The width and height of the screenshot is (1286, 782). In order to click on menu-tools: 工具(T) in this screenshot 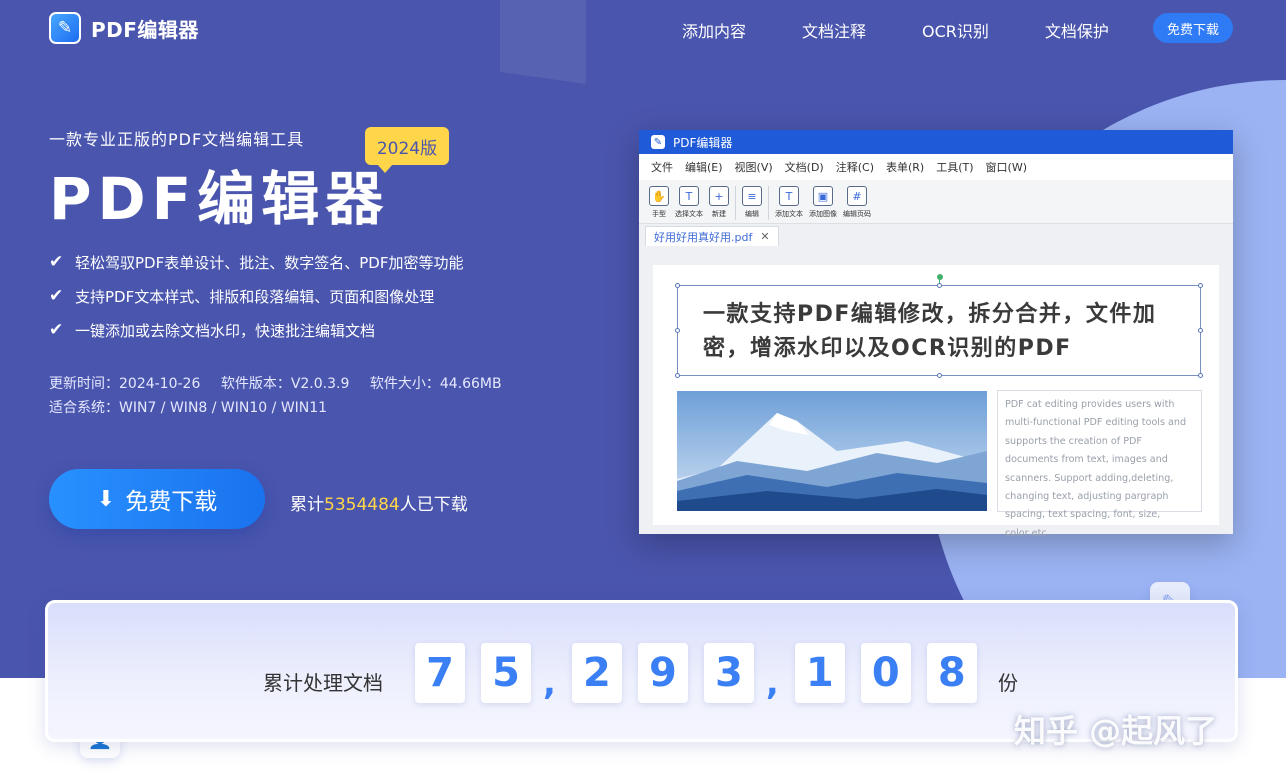, I will do `click(954, 167)`.